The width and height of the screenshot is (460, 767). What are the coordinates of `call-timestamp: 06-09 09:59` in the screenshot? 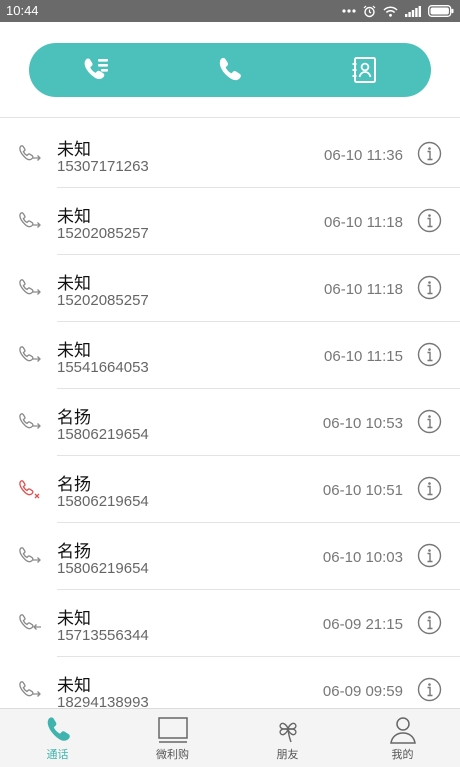 It's located at (362, 691).